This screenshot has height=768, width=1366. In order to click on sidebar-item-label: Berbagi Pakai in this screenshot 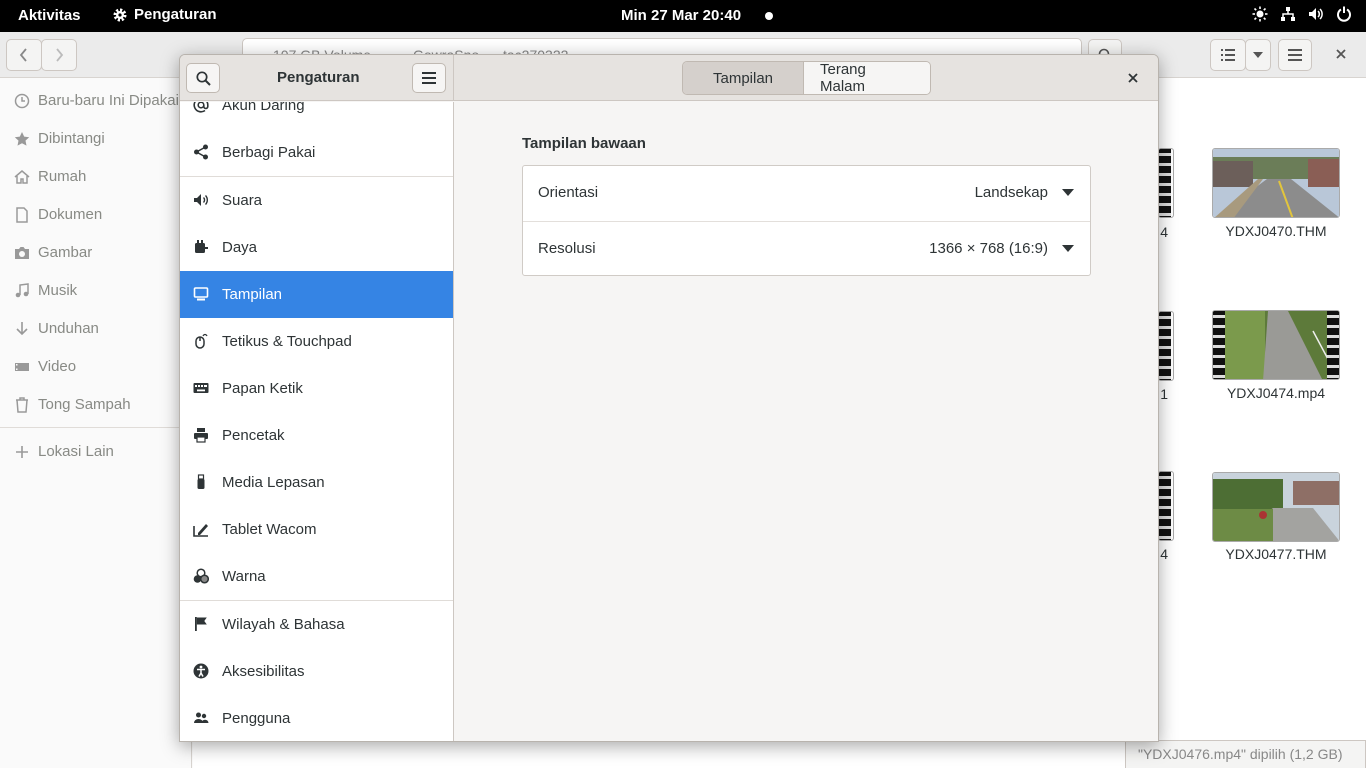, I will do `click(269, 152)`.